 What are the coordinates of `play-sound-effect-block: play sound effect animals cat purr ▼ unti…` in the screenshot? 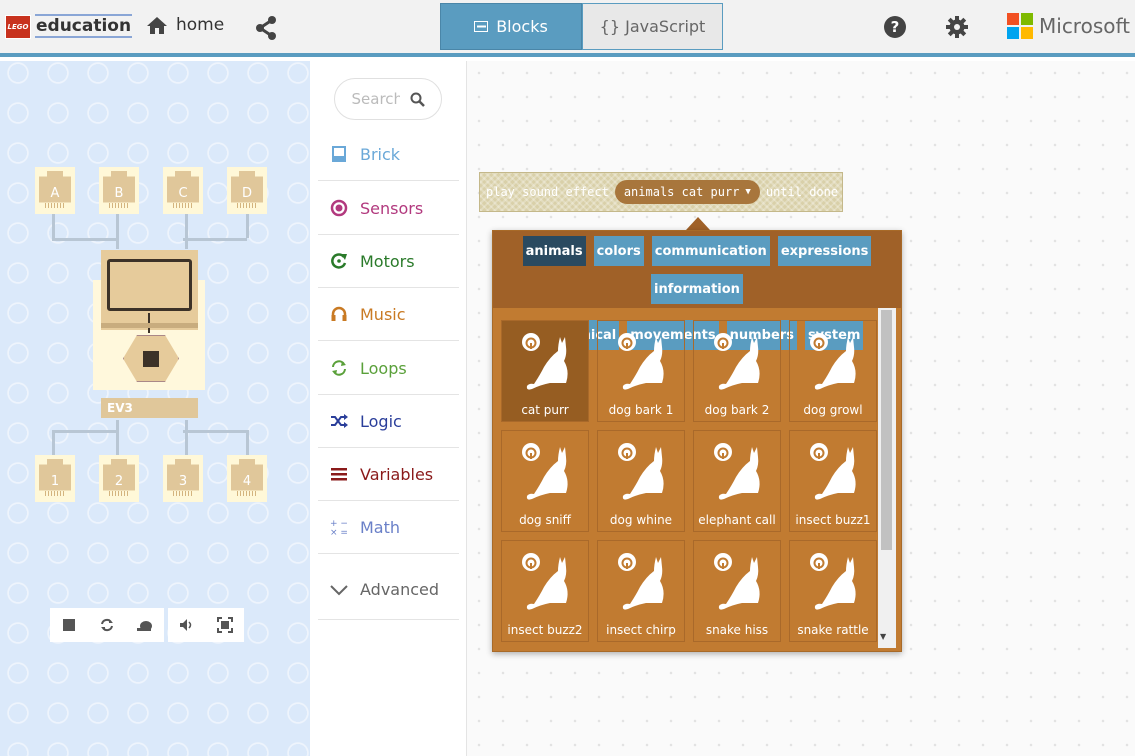 It's located at (661, 195).